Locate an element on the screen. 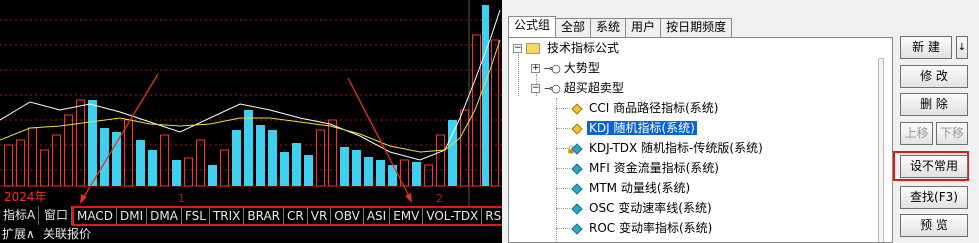 This screenshot has width=979, height=243. tab-window: 窗口 is located at coordinates (57, 215).